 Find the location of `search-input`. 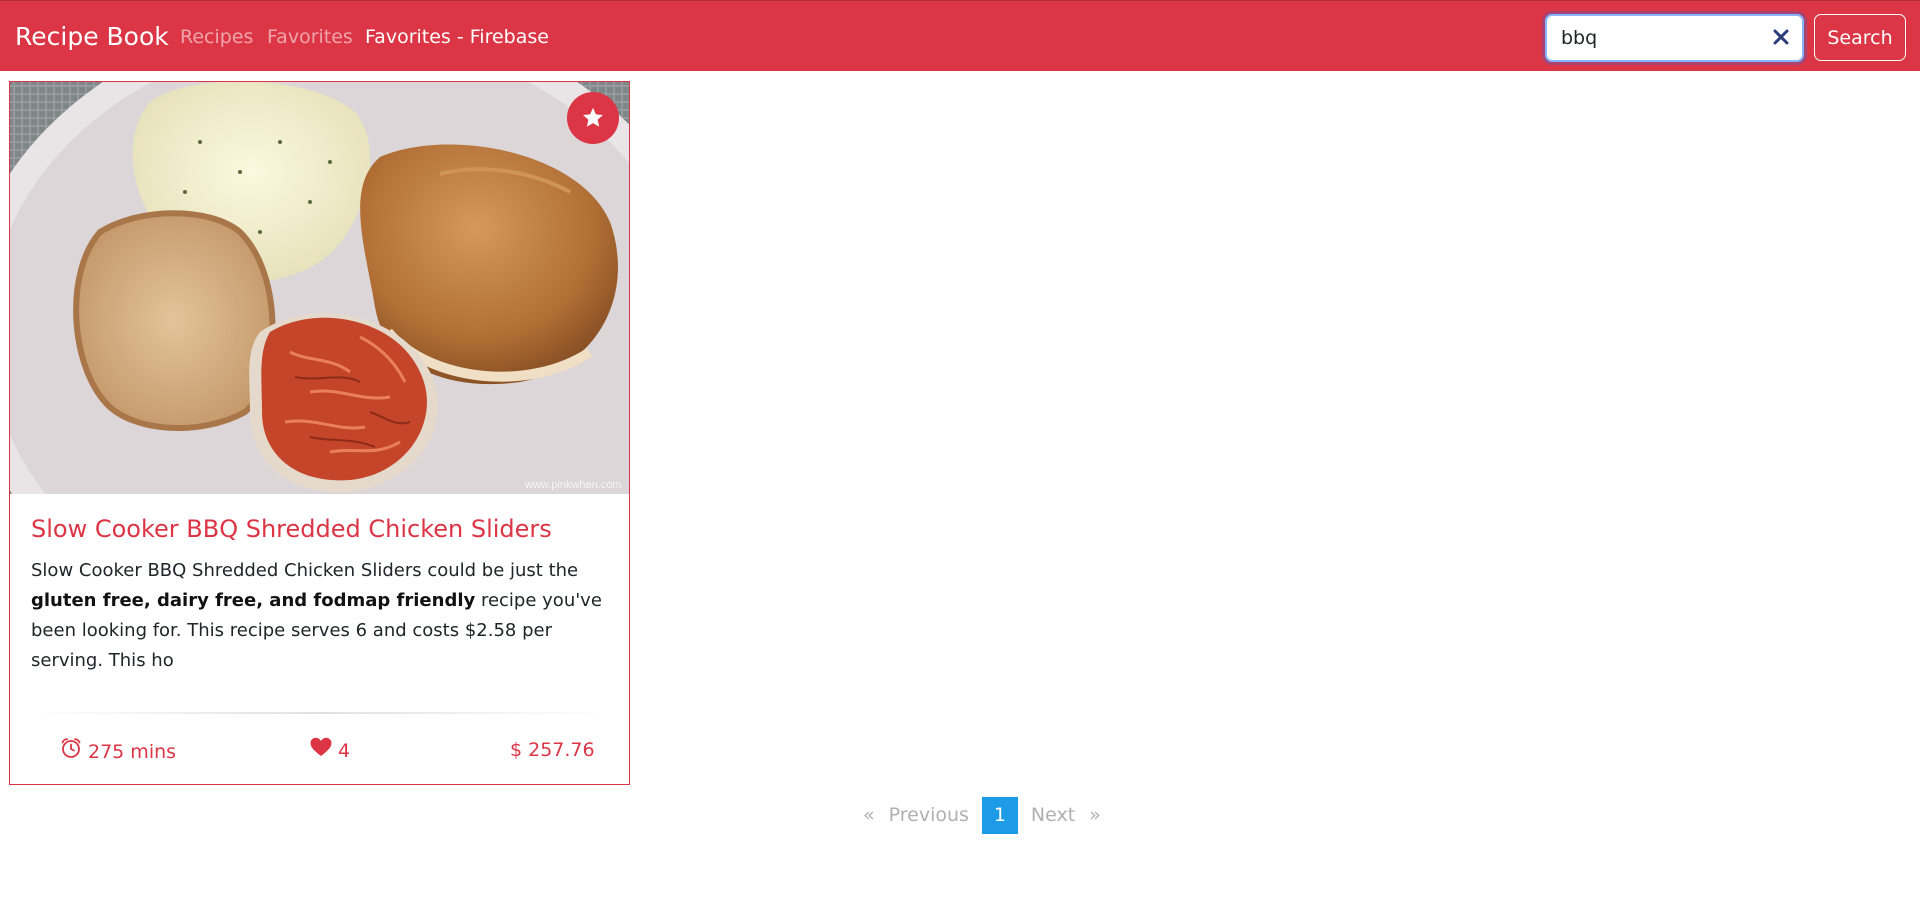

search-input is located at coordinates (1661, 38).